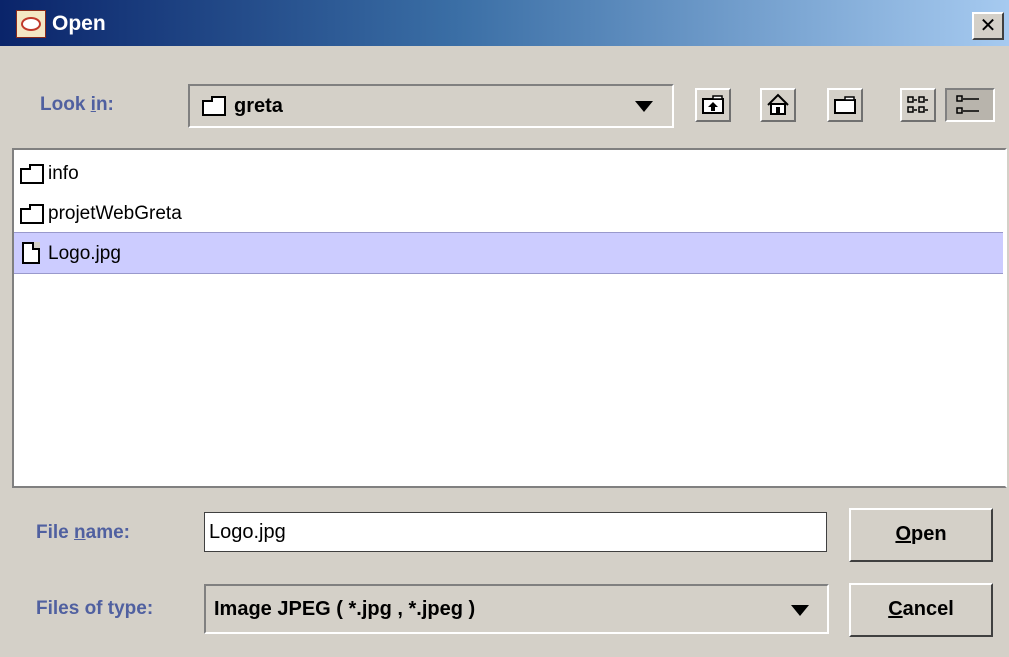  What do you see at coordinates (84, 253) in the screenshot?
I see `file-name-label: Logo.jpg` at bounding box center [84, 253].